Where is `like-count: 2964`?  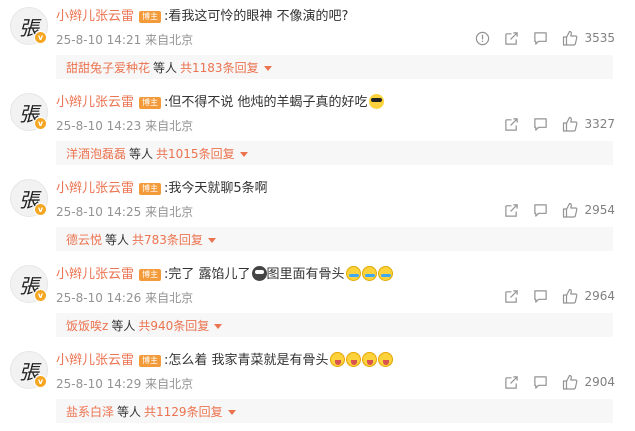 like-count: 2964 is located at coordinates (599, 296).